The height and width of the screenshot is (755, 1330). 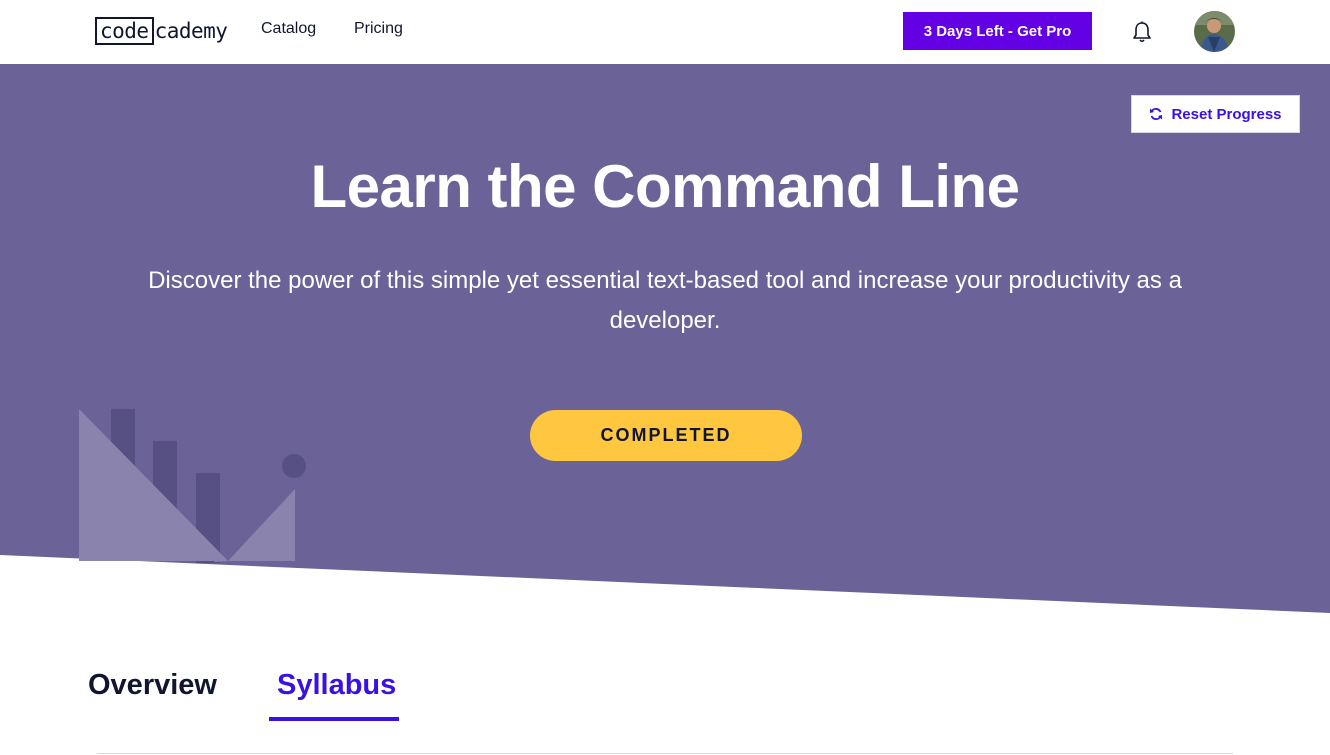 I want to click on user-avatar, so click(x=1214, y=31).